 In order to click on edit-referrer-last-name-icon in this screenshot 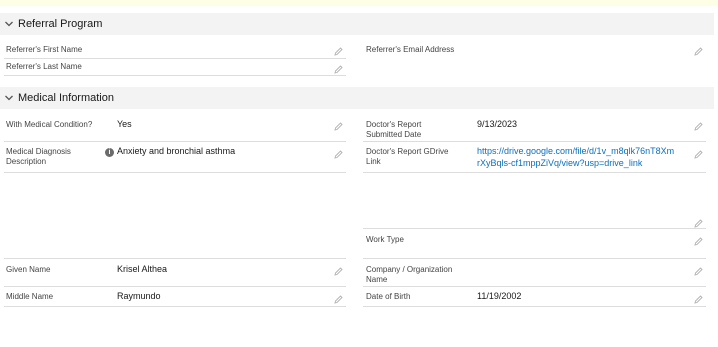, I will do `click(338, 67)`.